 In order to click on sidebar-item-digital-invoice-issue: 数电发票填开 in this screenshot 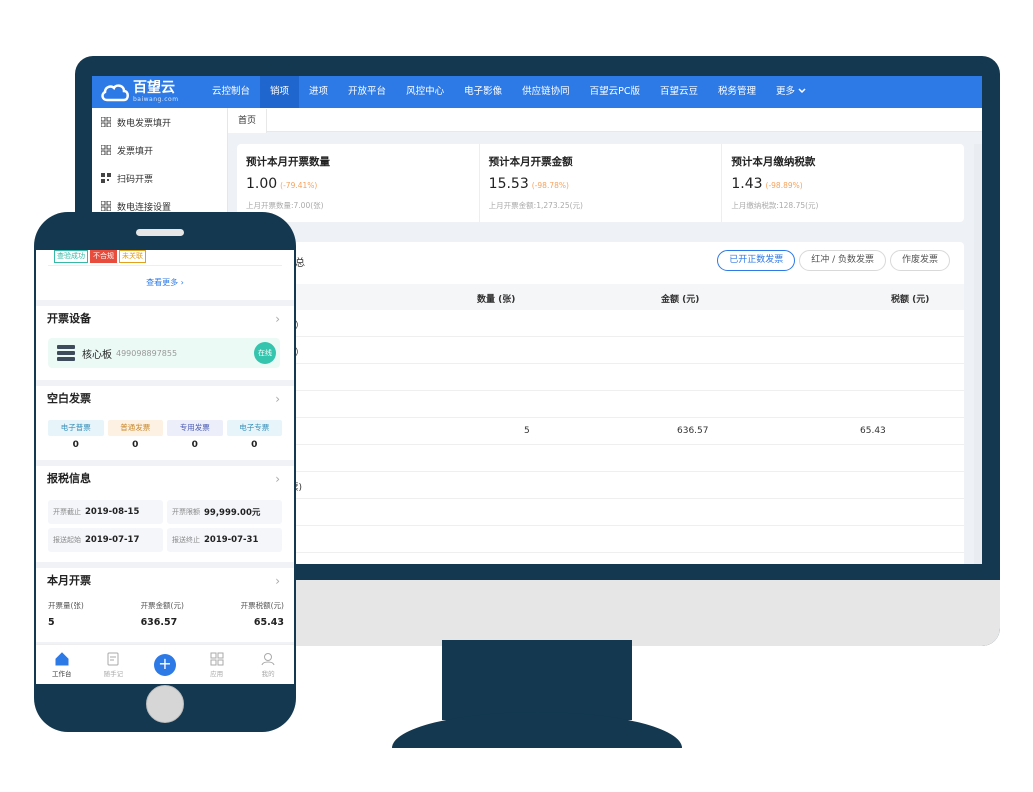, I will do `click(159, 122)`.